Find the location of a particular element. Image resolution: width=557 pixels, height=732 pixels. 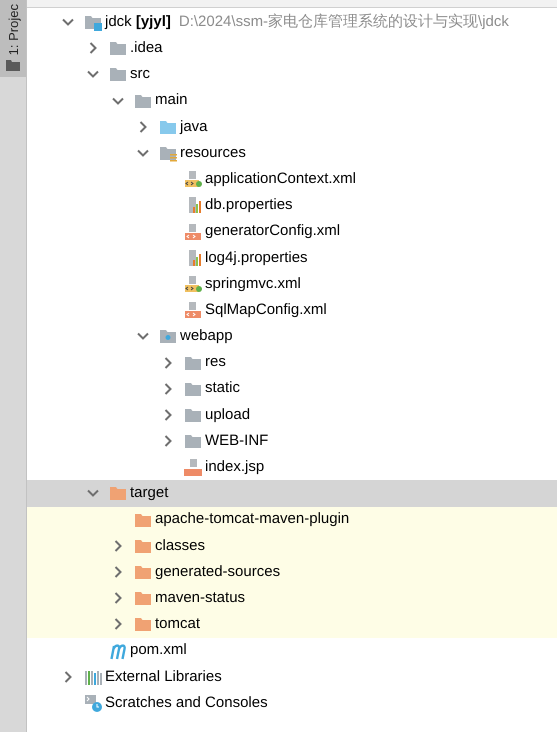

tree-row: apache-tomcat-maven-plugin is located at coordinates (292, 519).